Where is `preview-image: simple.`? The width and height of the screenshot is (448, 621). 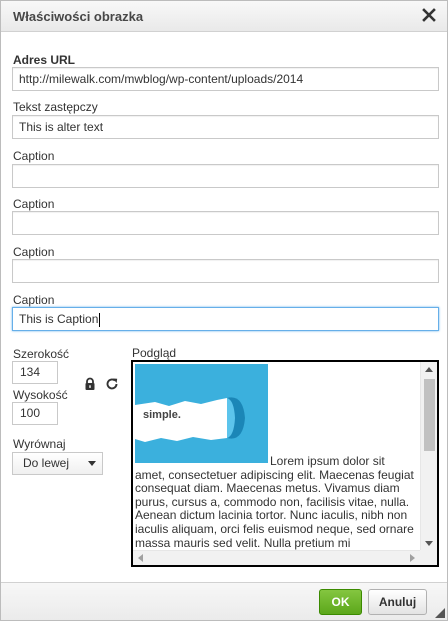
preview-image: simple. is located at coordinates (201, 413).